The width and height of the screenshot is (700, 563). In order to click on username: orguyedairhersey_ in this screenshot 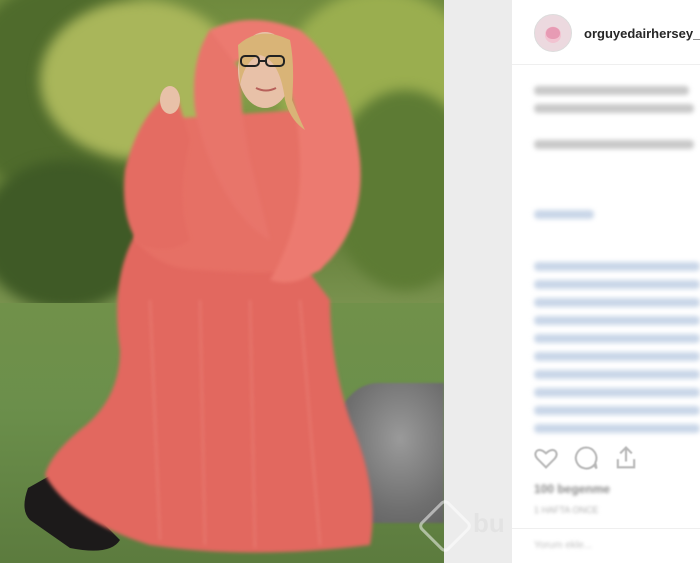, I will do `click(642, 33)`.